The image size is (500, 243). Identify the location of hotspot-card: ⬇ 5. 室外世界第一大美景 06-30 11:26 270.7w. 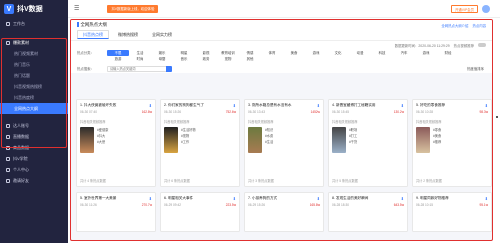
(116, 212).